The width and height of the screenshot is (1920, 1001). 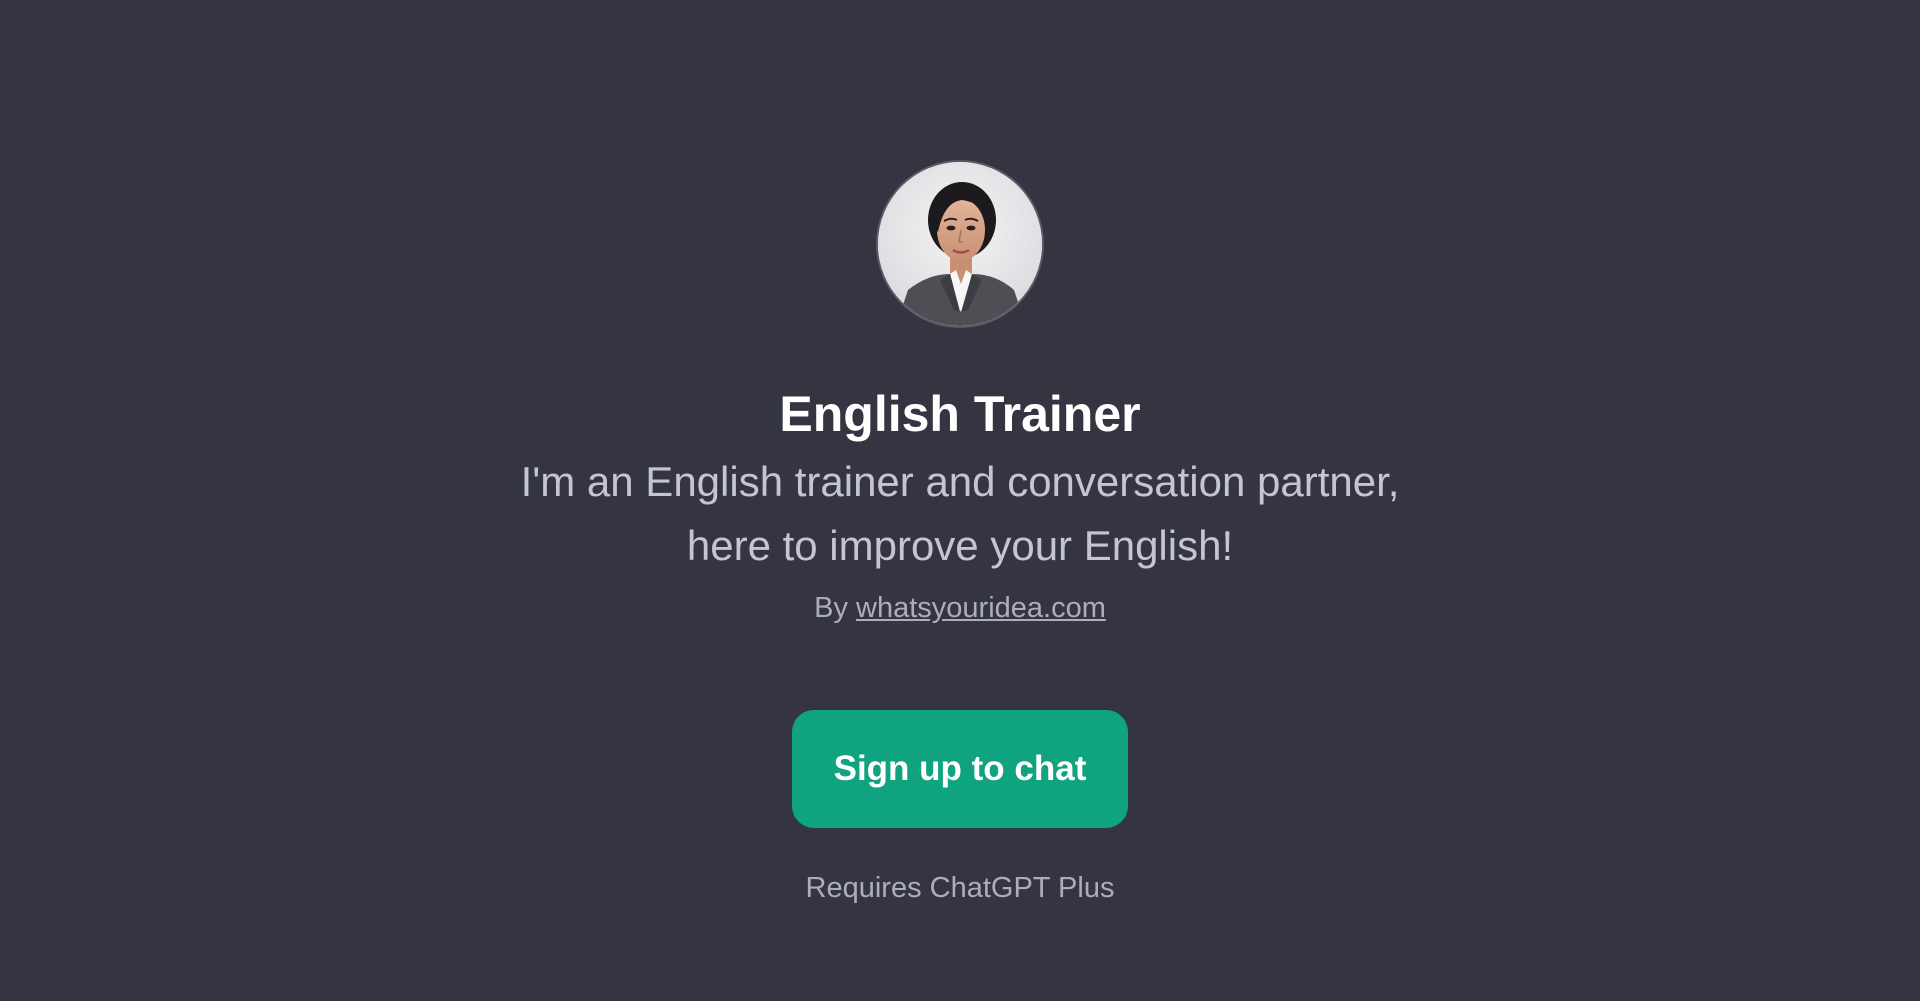 I want to click on description-line-2: here to improve your English!, so click(x=960, y=545).